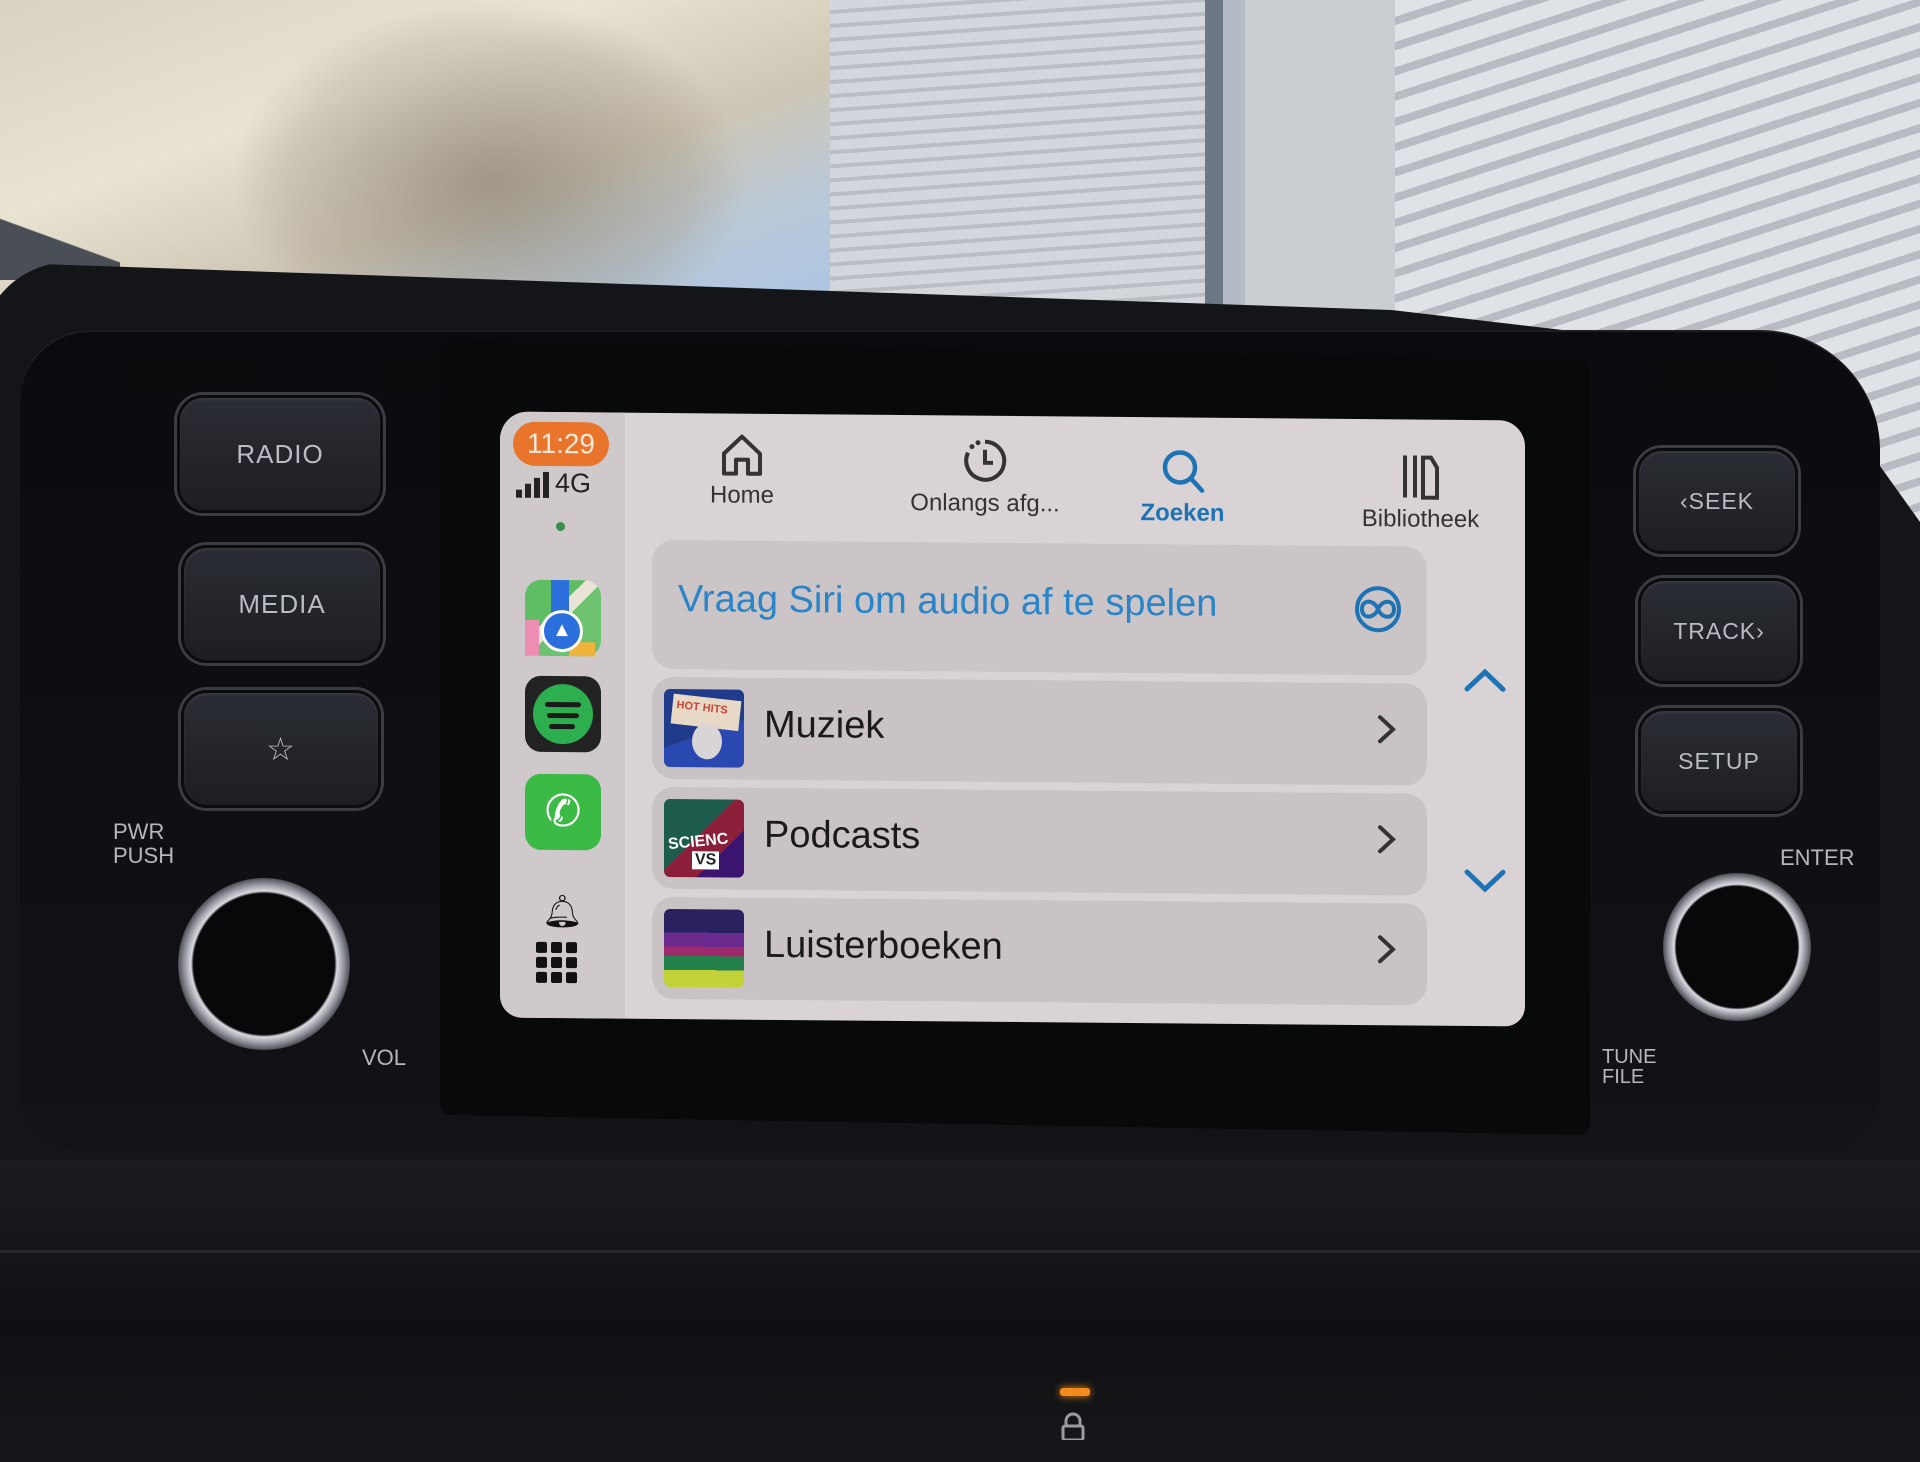 The image size is (1920, 1462). What do you see at coordinates (842, 835) in the screenshot?
I see `list-item-label: Podcasts` at bounding box center [842, 835].